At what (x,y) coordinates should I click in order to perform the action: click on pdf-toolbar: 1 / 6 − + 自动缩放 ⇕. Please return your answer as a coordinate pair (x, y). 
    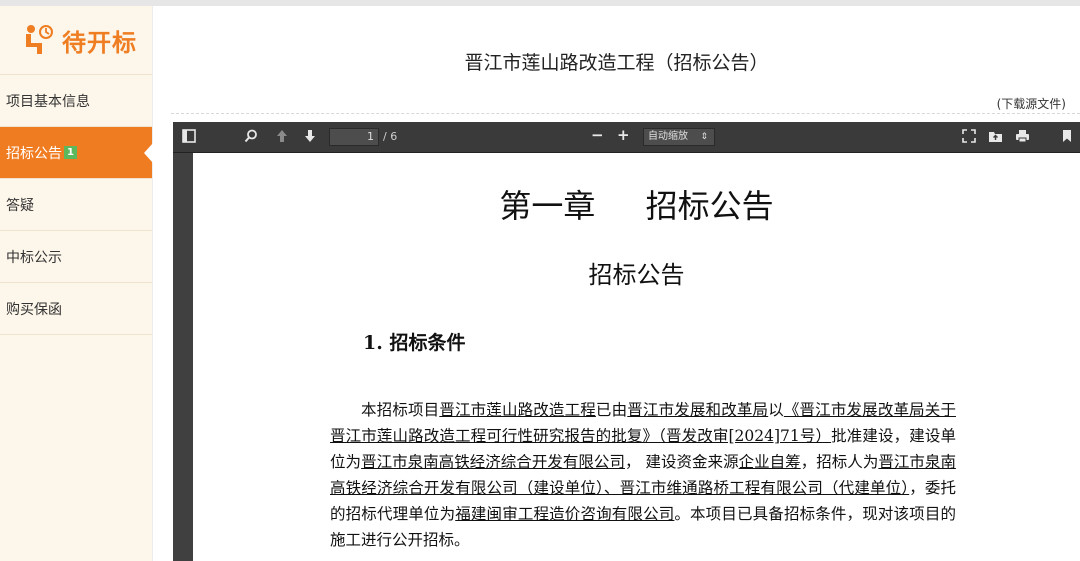
    Looking at the image, I should click on (626, 137).